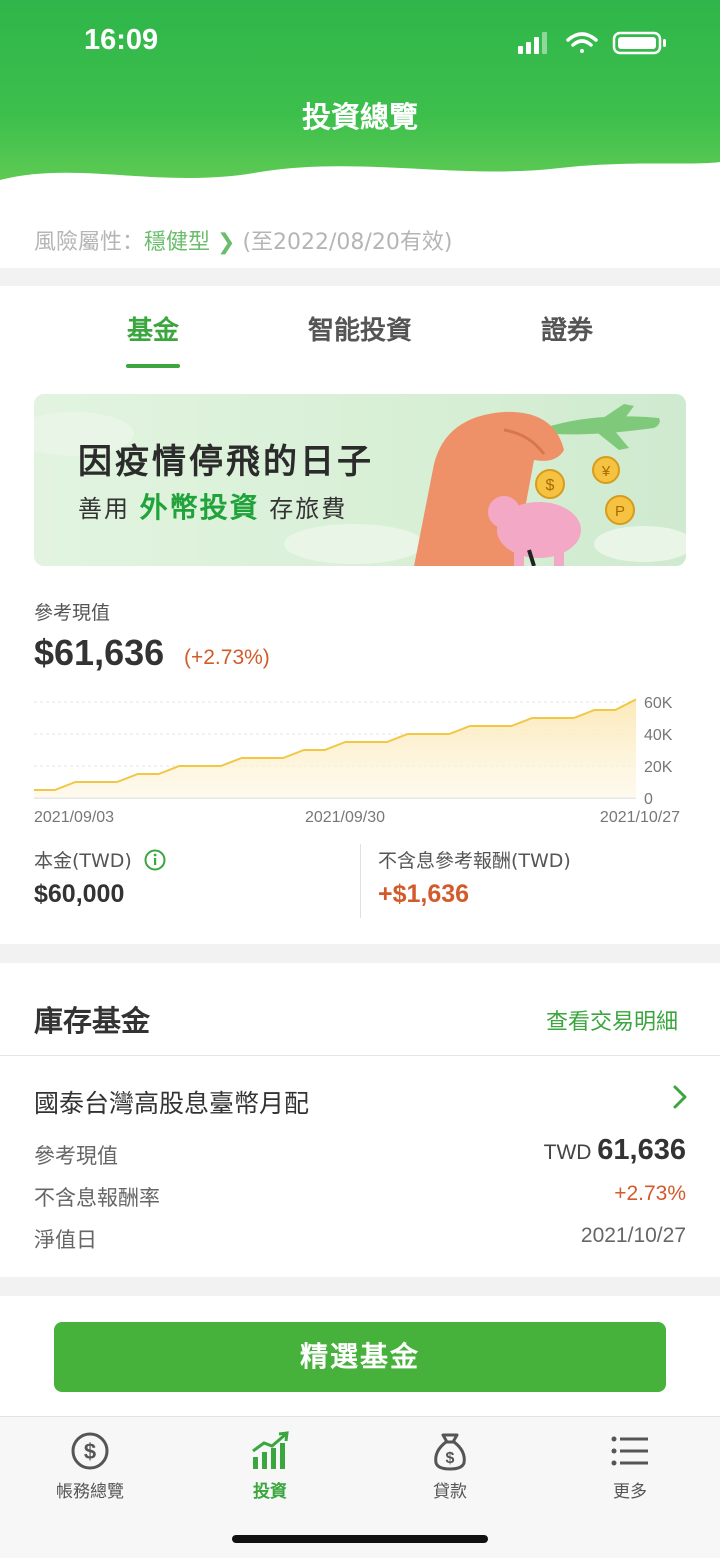 The height and width of the screenshot is (1558, 720). Describe the element at coordinates (640, 817) in the screenshot. I see `x-tick-label: 2021/10/27` at that location.